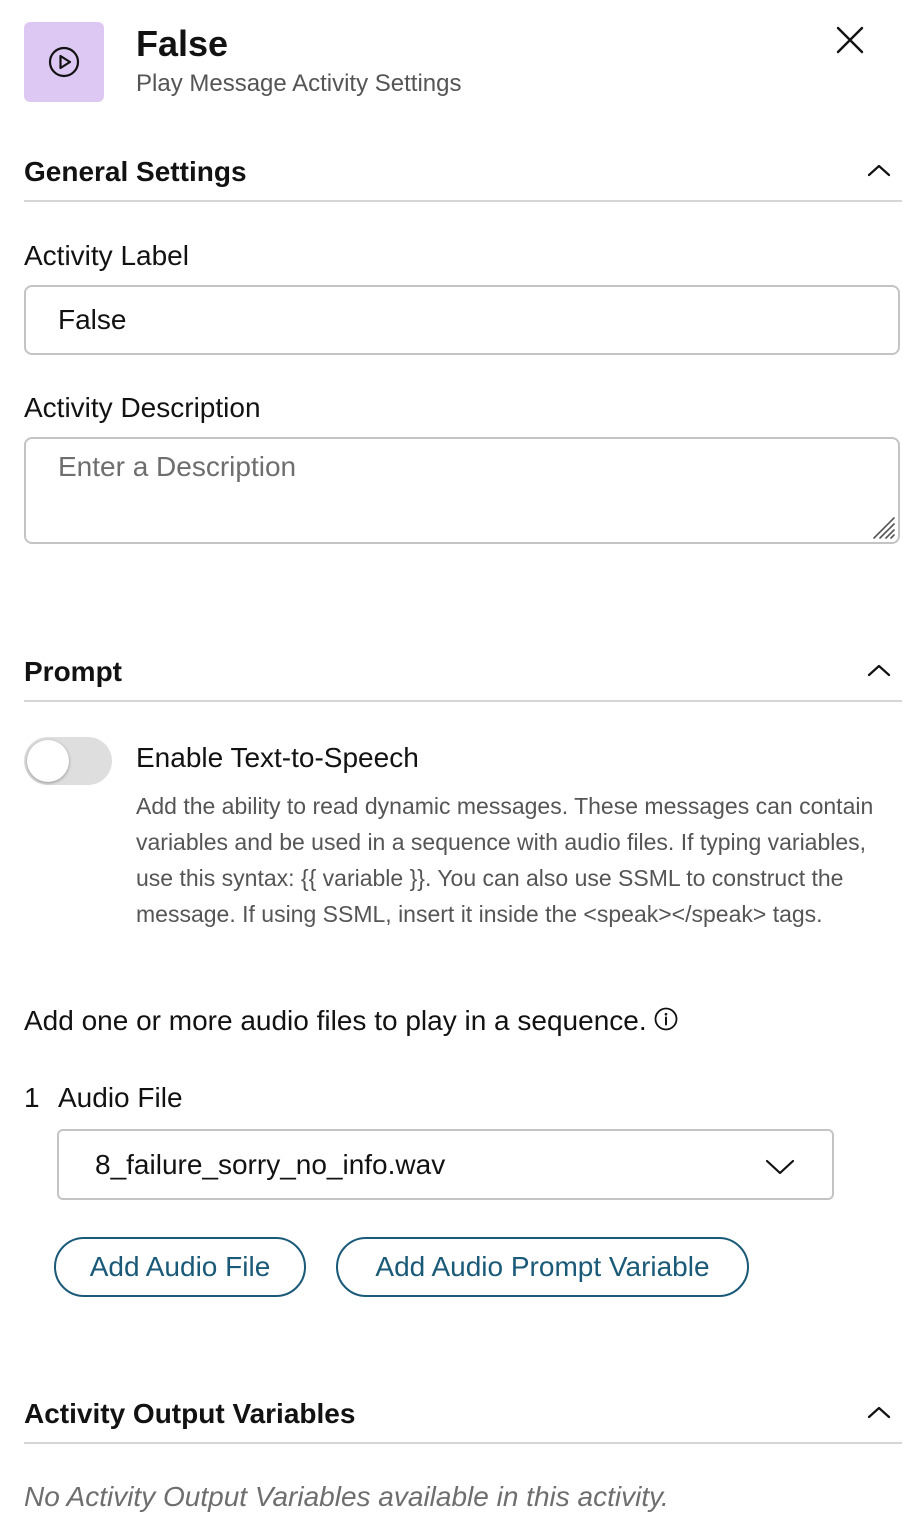  I want to click on add-audio-file-button: Add Audio File, so click(180, 1267).